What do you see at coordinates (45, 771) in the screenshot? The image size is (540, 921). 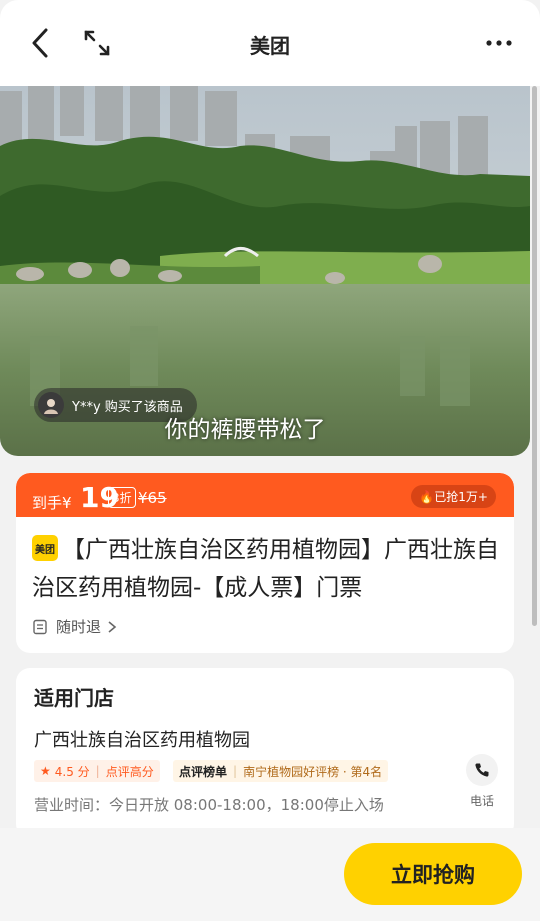 I see `star-icon: ★` at bounding box center [45, 771].